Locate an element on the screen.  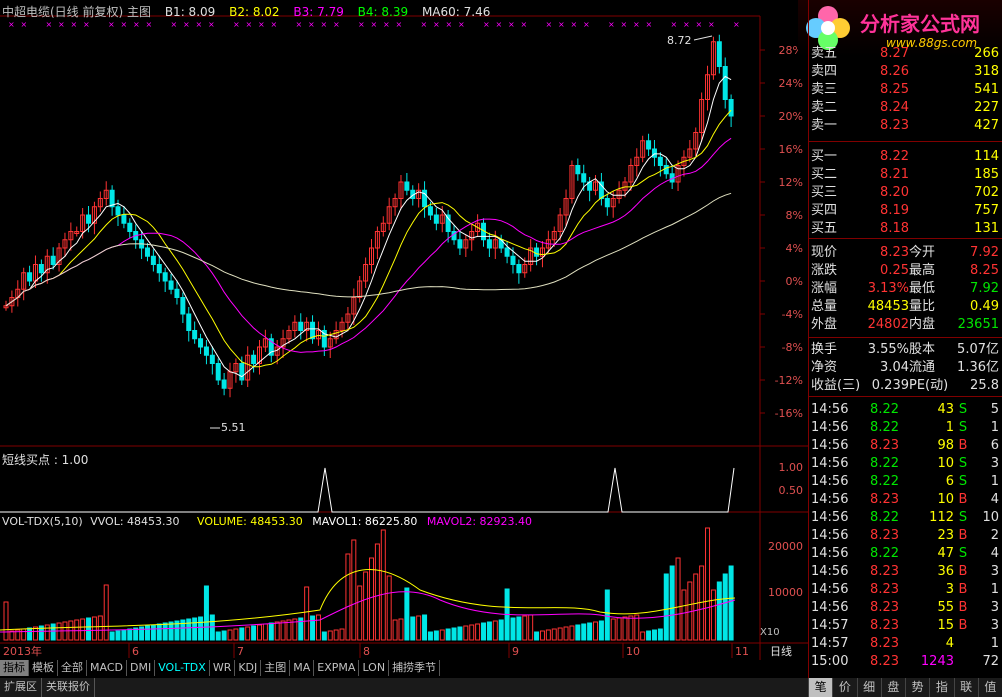
fund-row: 收益(三) 0.239 PE(动) 25.8 is located at coordinates (905, 386).